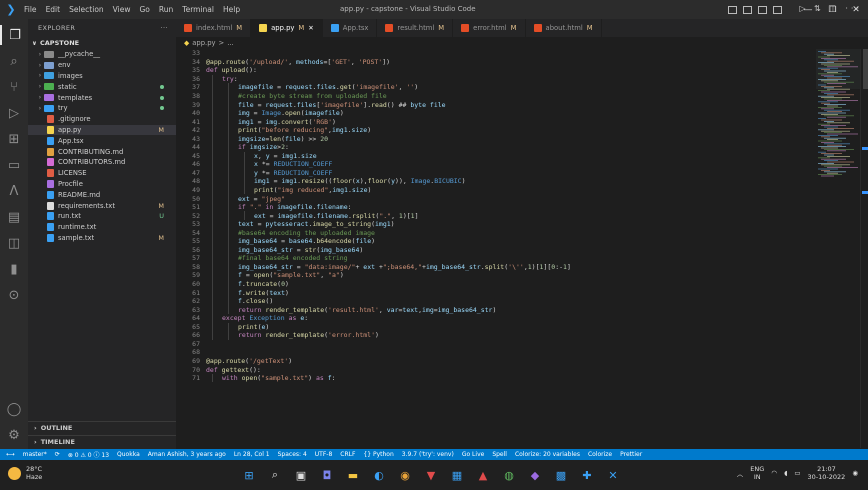 The width and height of the screenshot is (868, 490). I want to click on folder-item: › __pycache__, so click(102, 54).